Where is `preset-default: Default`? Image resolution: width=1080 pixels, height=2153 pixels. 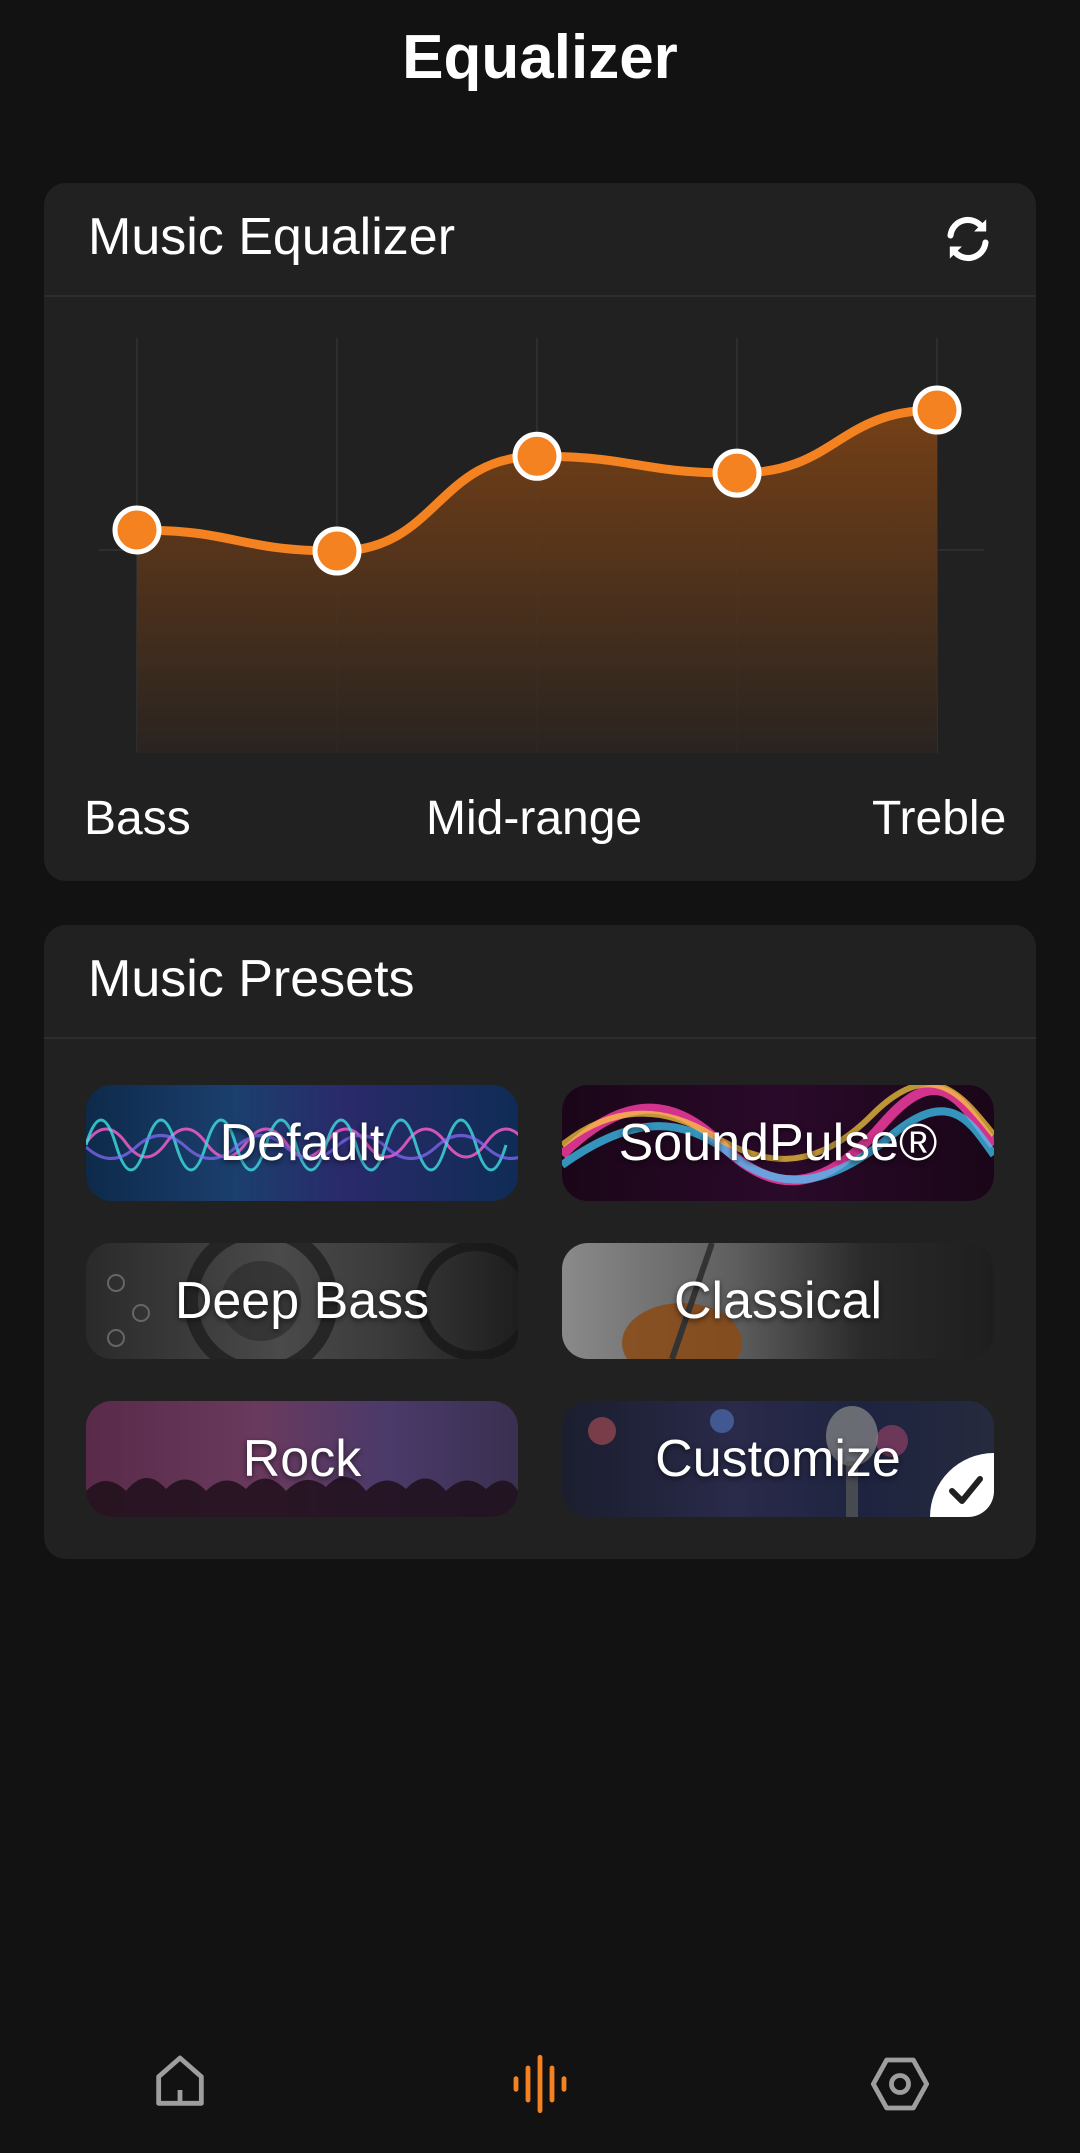
preset-default: Default is located at coordinates (302, 1143).